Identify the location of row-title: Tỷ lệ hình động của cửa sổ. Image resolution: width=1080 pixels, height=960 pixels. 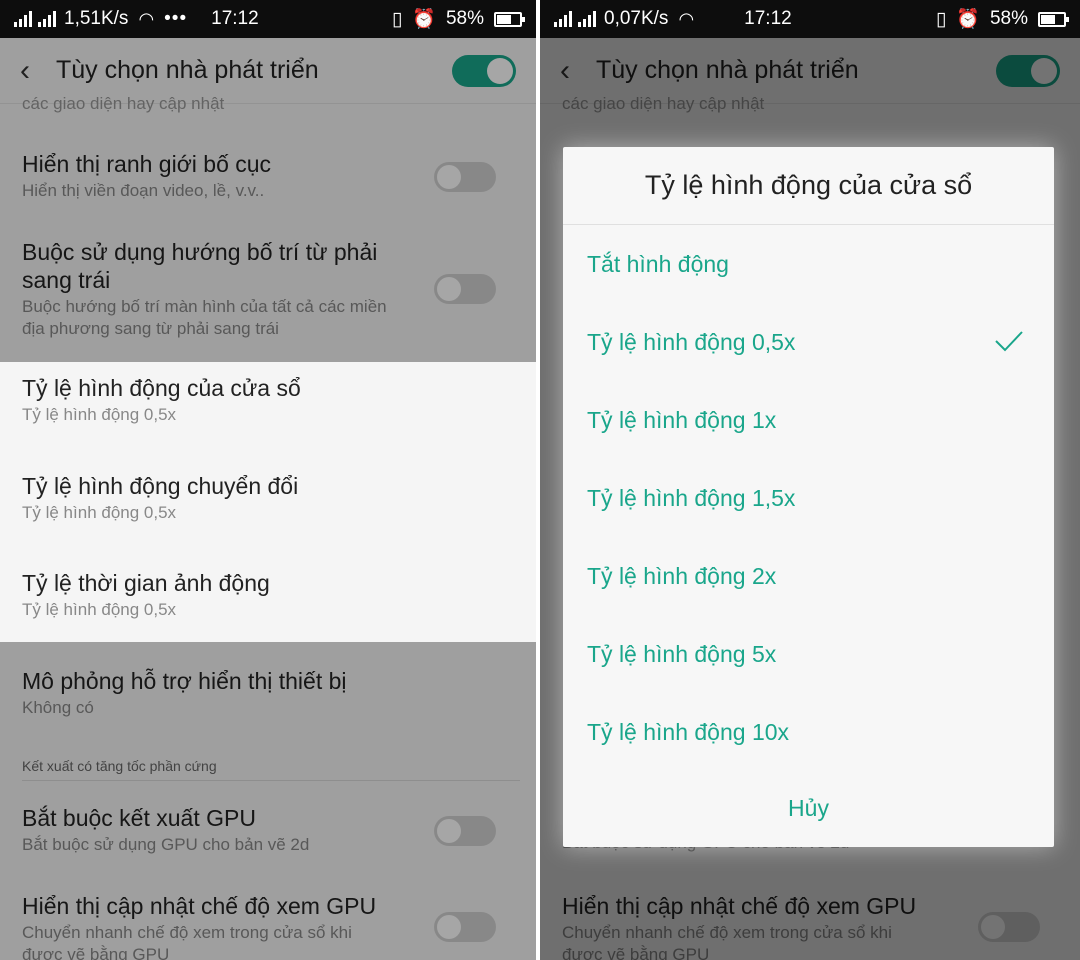
(161, 388).